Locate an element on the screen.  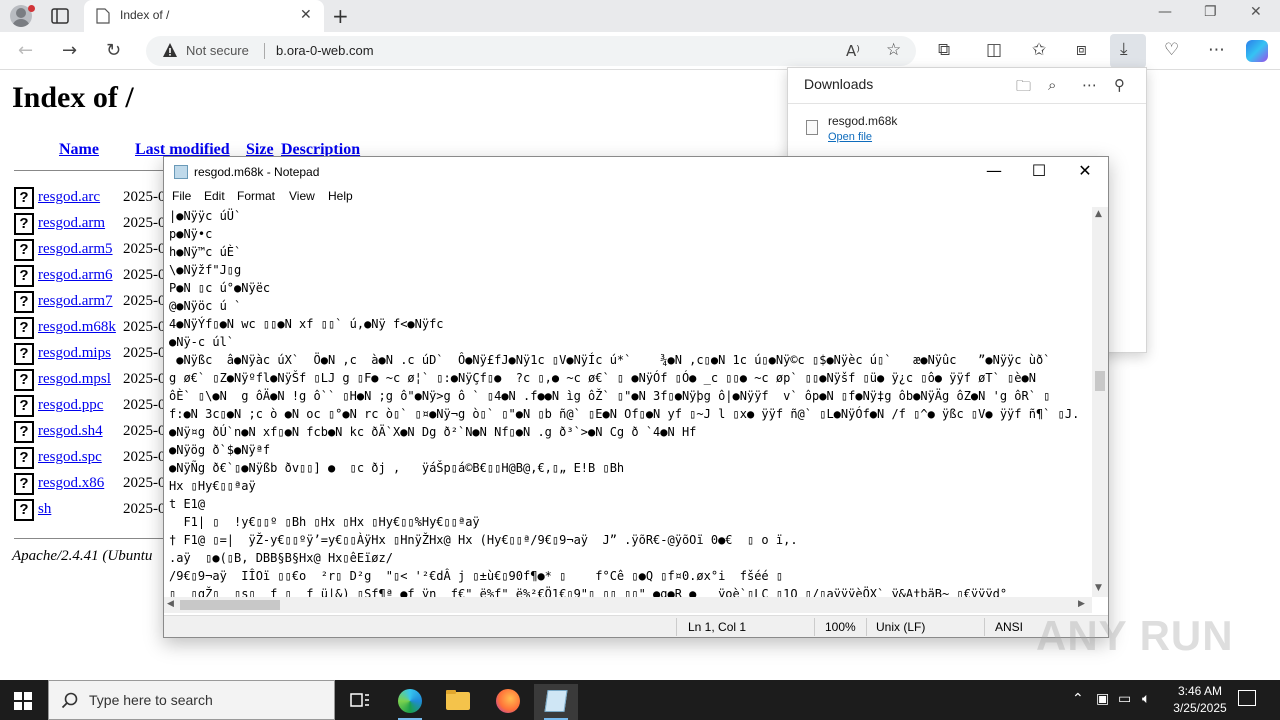
scroll-right-icon: ▶ is located at coordinates (1081, 604).